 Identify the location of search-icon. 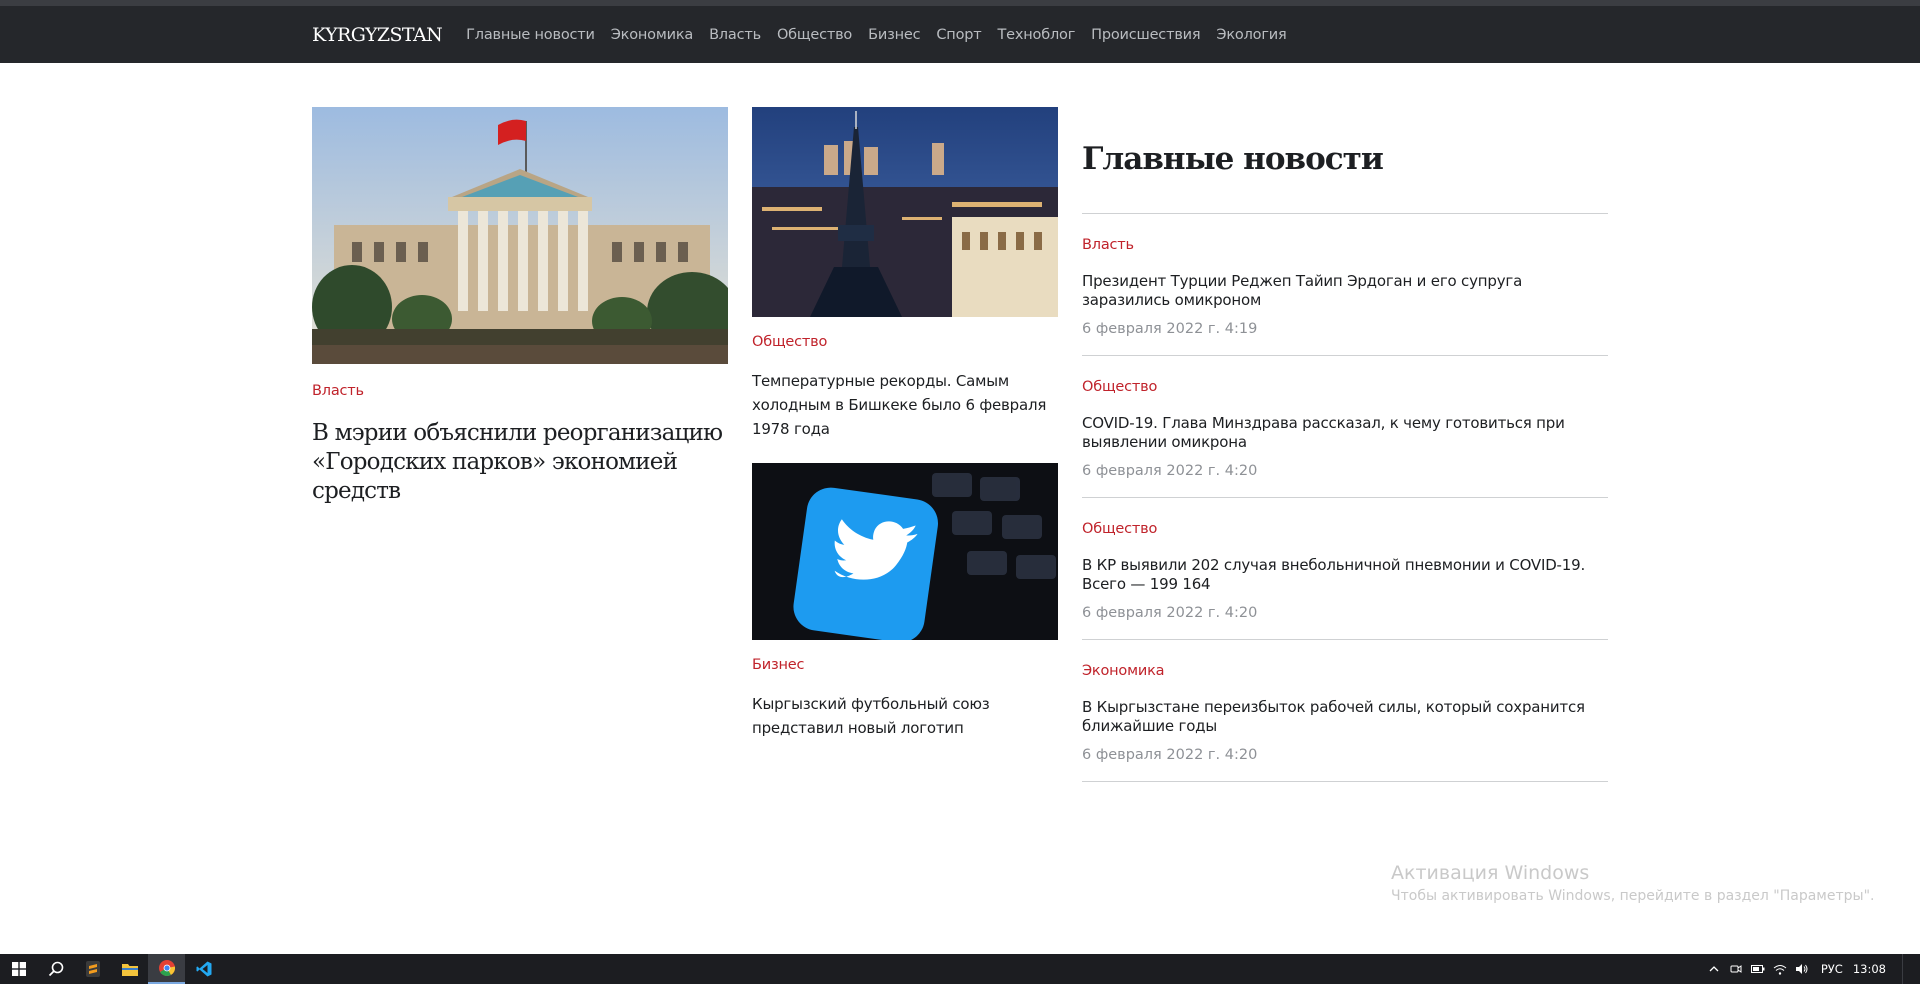
(55, 969).